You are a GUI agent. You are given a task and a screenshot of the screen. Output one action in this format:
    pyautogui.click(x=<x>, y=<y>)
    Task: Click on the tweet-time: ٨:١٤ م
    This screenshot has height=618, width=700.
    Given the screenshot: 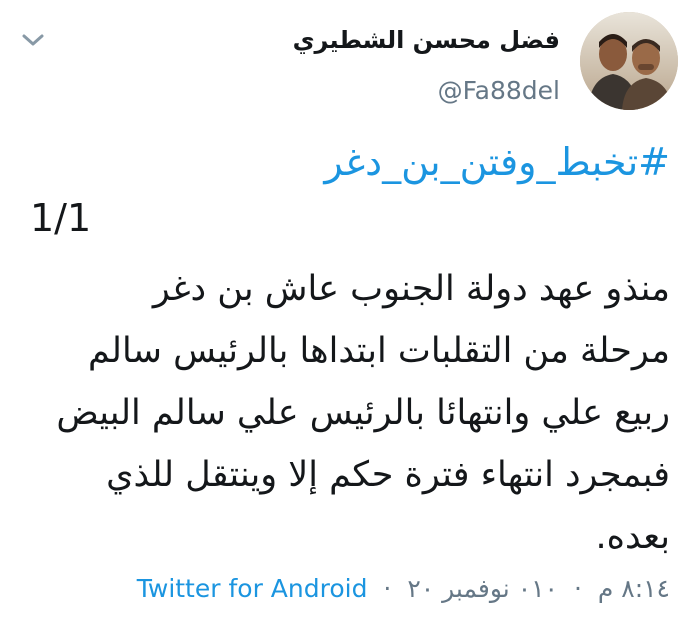 What is the action you would take?
    pyautogui.click(x=633, y=588)
    